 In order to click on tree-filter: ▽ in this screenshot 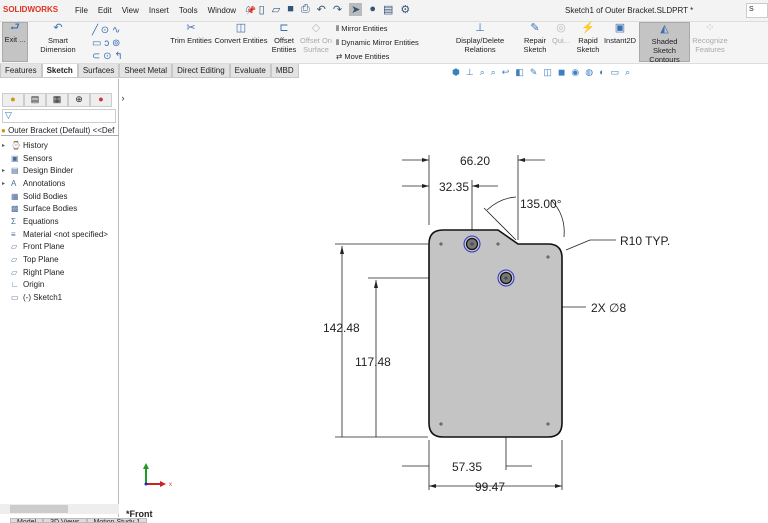, I will do `click(59, 116)`.